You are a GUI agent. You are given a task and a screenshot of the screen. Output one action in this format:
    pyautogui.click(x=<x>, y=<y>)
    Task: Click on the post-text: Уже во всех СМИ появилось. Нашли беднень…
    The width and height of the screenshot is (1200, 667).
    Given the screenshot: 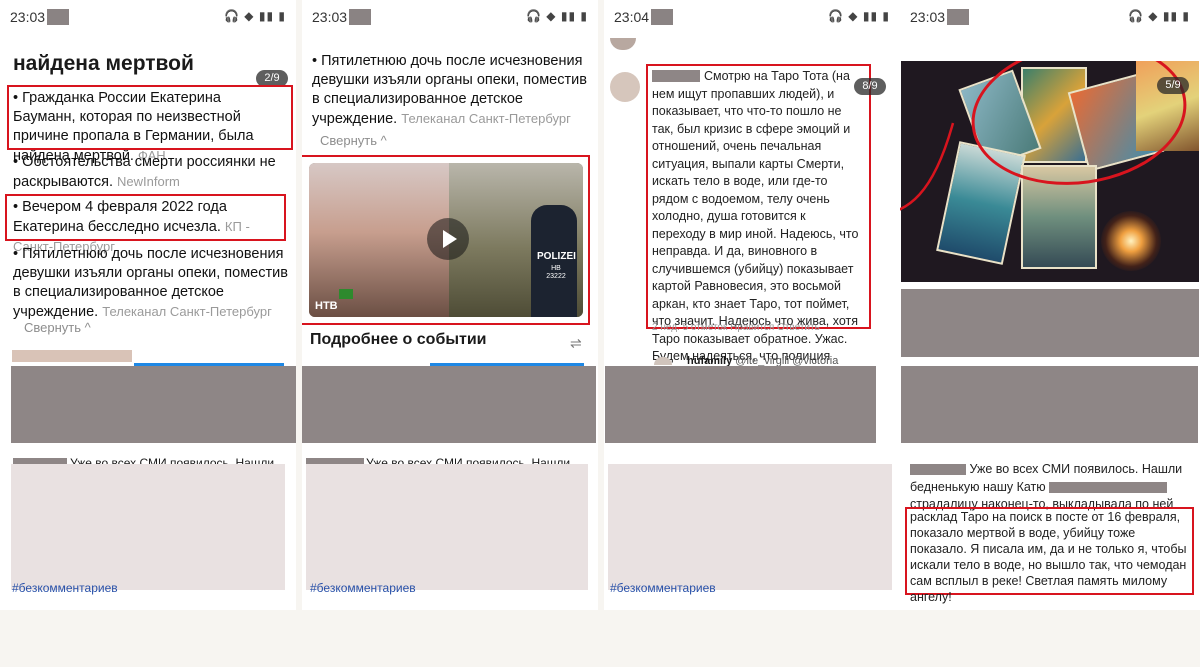 What is the action you would take?
    pyautogui.click(x=1051, y=487)
    